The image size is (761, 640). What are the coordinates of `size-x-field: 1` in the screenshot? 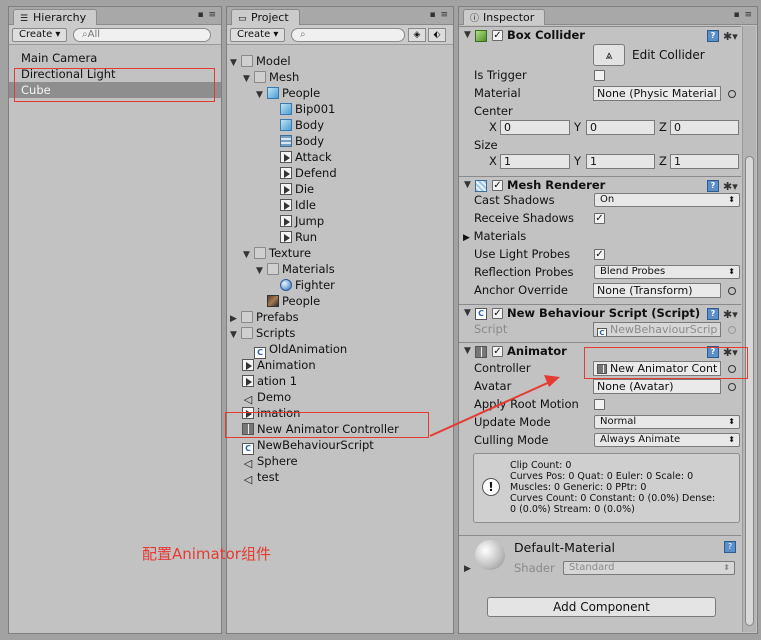 It's located at (535, 161).